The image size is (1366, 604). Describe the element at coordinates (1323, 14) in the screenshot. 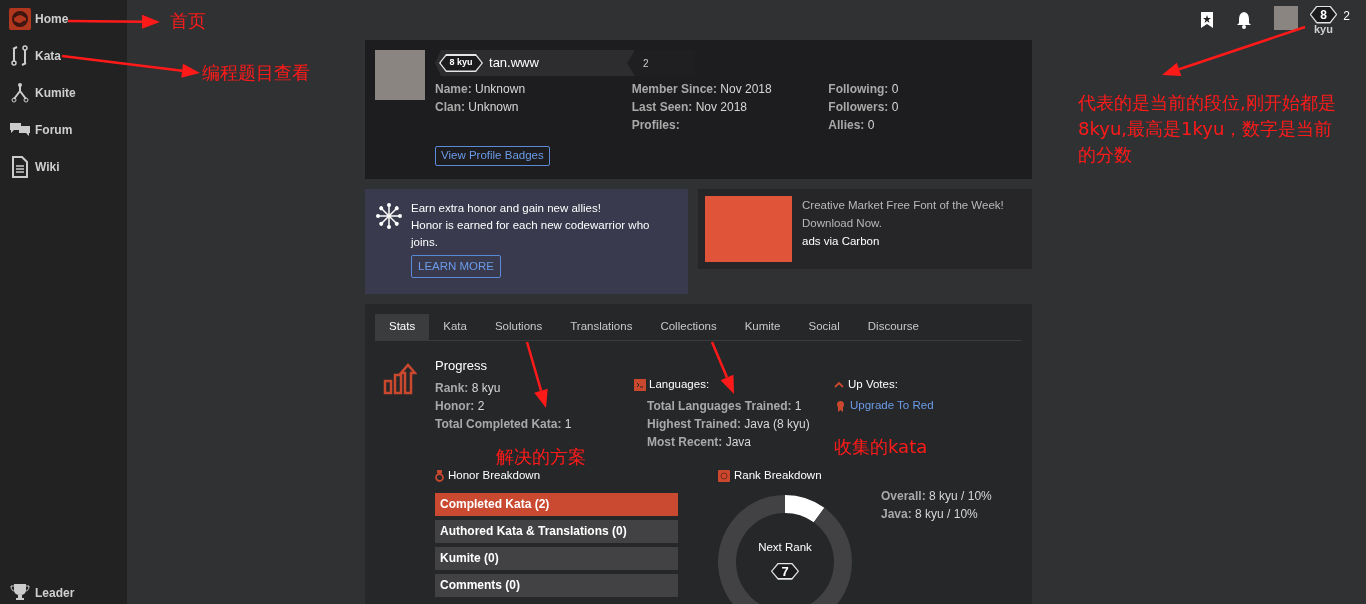

I see `rank-badge: 8` at that location.